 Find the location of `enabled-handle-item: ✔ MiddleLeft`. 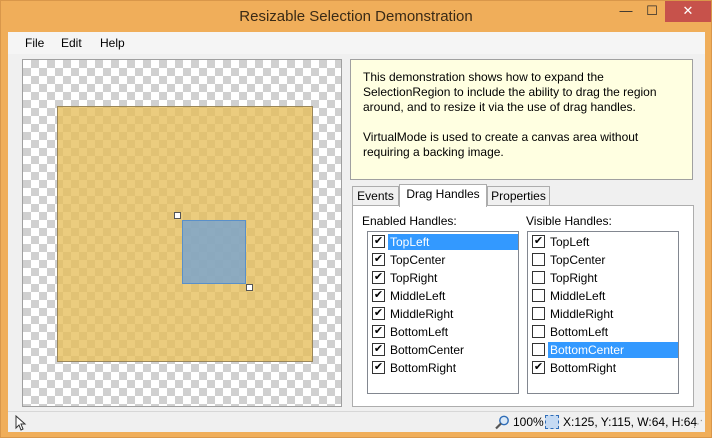

enabled-handle-item: ✔ MiddleLeft is located at coordinates (443, 296).